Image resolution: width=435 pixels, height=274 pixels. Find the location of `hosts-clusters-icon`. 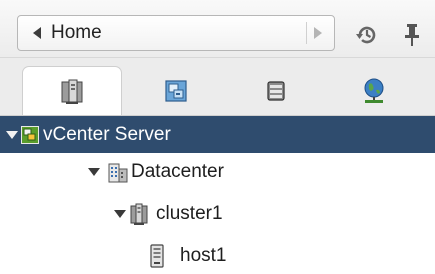

hosts-clusters-icon is located at coordinates (72, 91).